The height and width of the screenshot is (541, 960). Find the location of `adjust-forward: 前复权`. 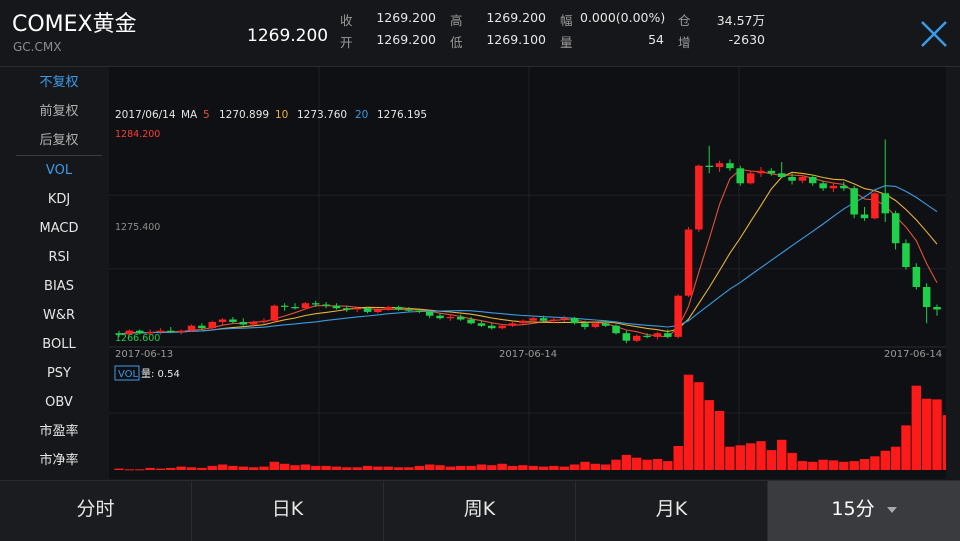

adjust-forward: 前复权 is located at coordinates (59, 112).